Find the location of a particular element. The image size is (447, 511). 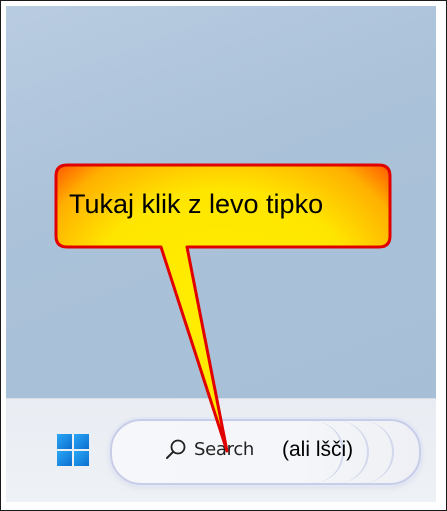

search-placeholder-label: Search is located at coordinates (224, 449).